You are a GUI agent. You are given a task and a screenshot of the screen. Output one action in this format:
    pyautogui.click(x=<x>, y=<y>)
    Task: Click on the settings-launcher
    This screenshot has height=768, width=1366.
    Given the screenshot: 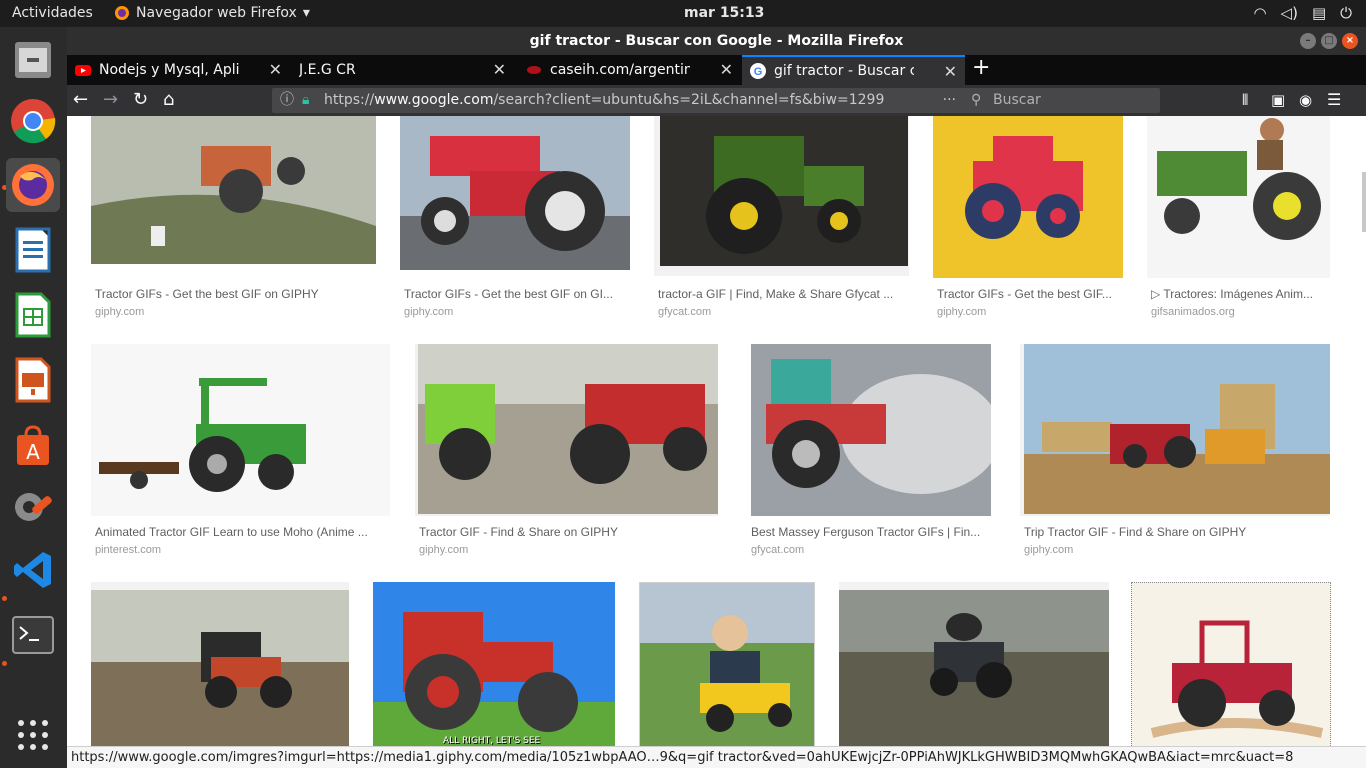 What is the action you would take?
    pyautogui.click(x=33, y=507)
    